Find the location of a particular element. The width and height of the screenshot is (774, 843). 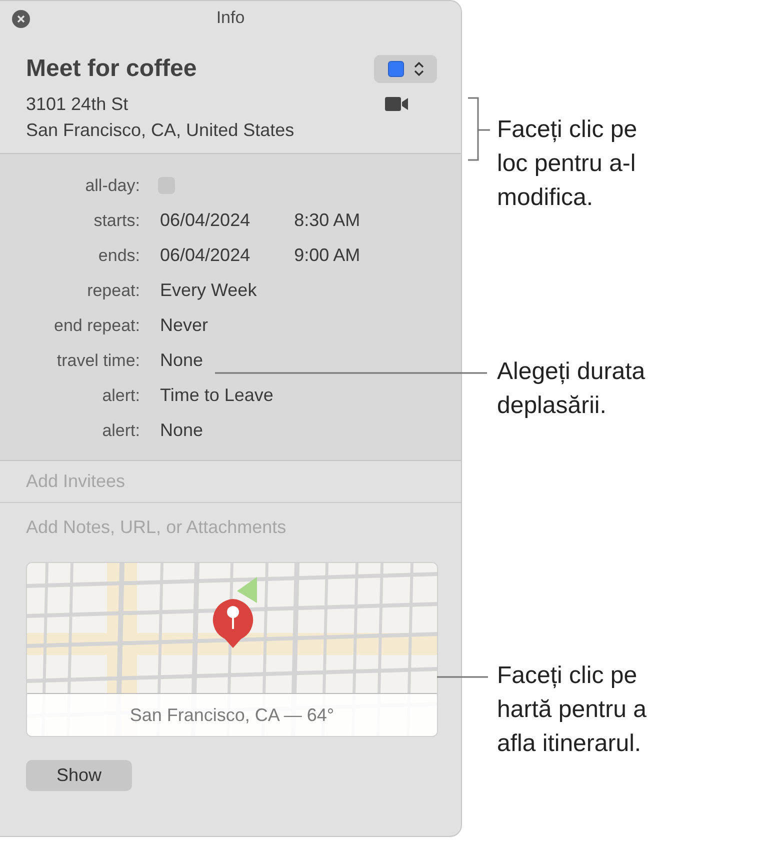

calendar-picker is located at coordinates (405, 69).